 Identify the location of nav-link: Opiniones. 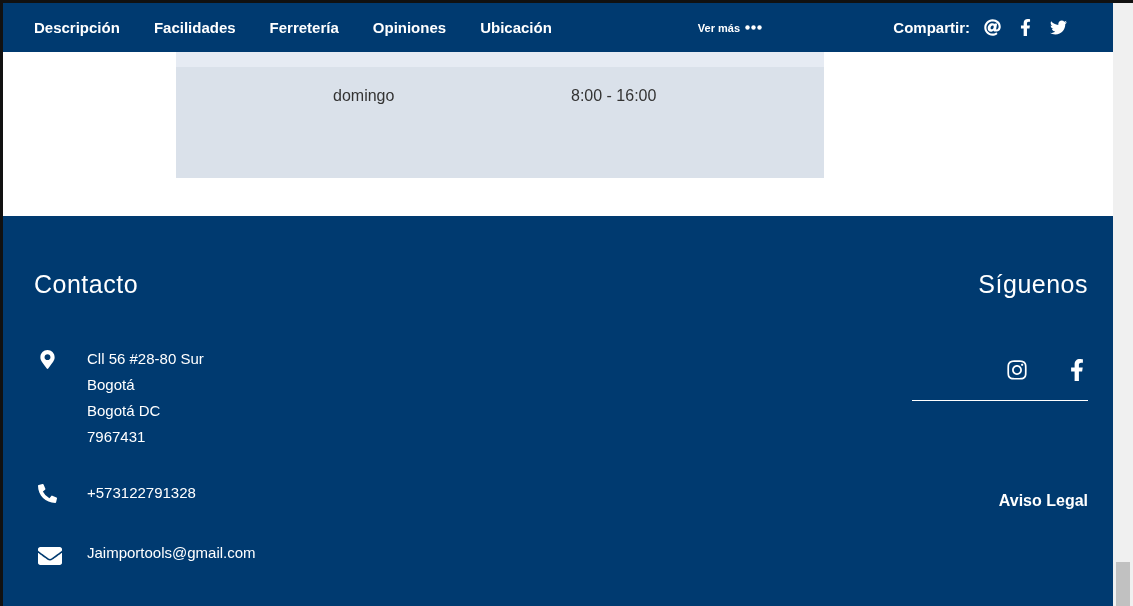
(409, 27).